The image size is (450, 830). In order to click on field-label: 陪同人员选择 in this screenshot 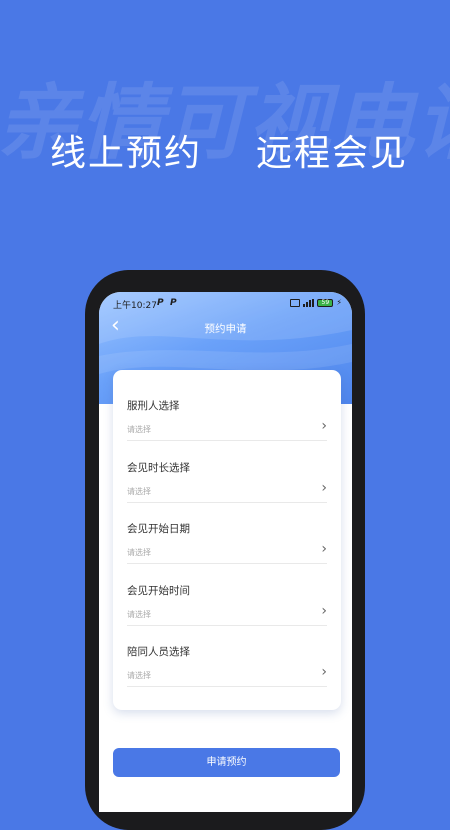, I will do `click(158, 652)`.